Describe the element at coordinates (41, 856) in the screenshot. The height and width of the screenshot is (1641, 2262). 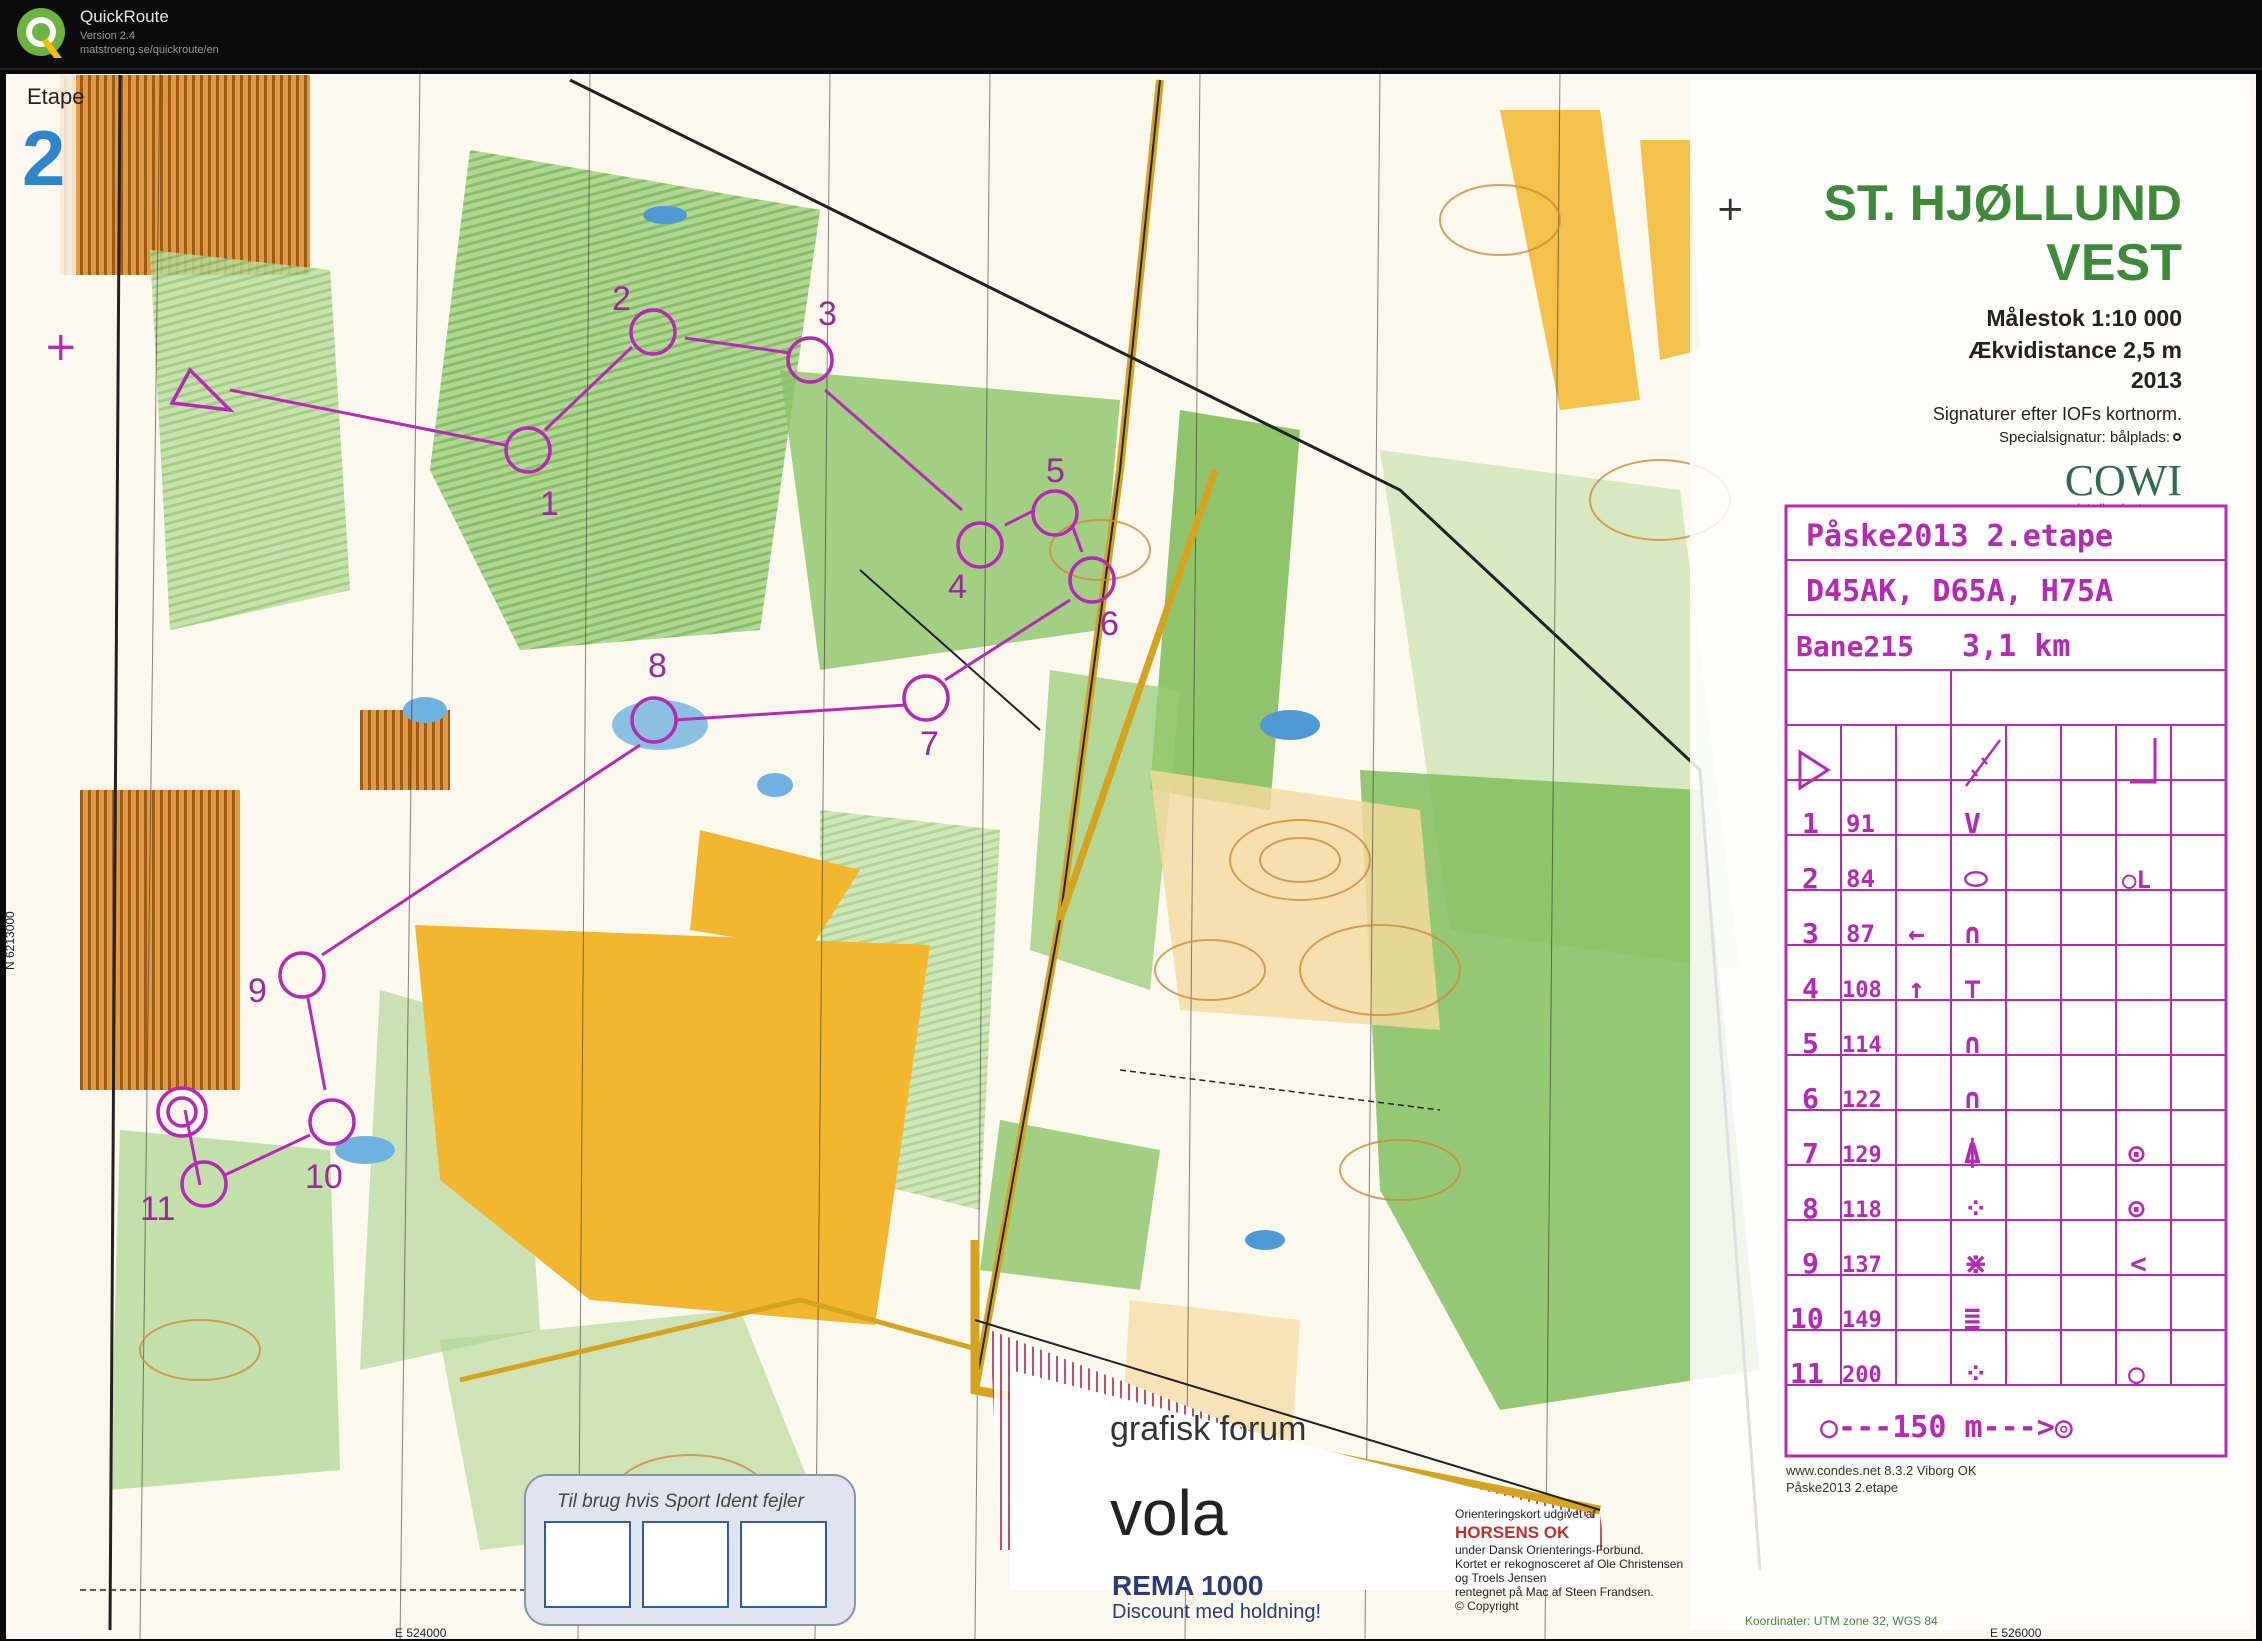
I see `margin-left` at that location.